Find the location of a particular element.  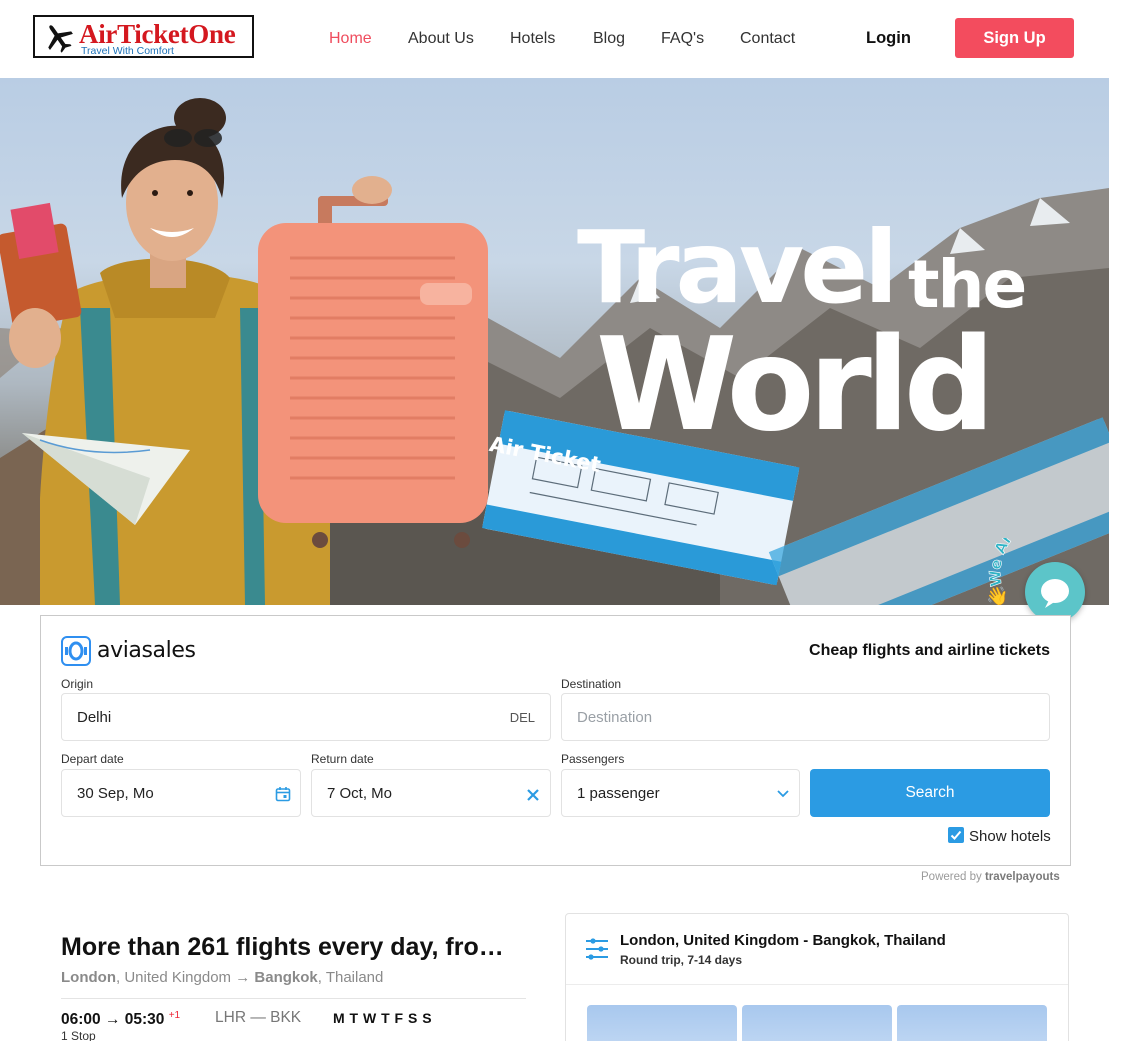

signup-button: Sign Up is located at coordinates (1014, 38).